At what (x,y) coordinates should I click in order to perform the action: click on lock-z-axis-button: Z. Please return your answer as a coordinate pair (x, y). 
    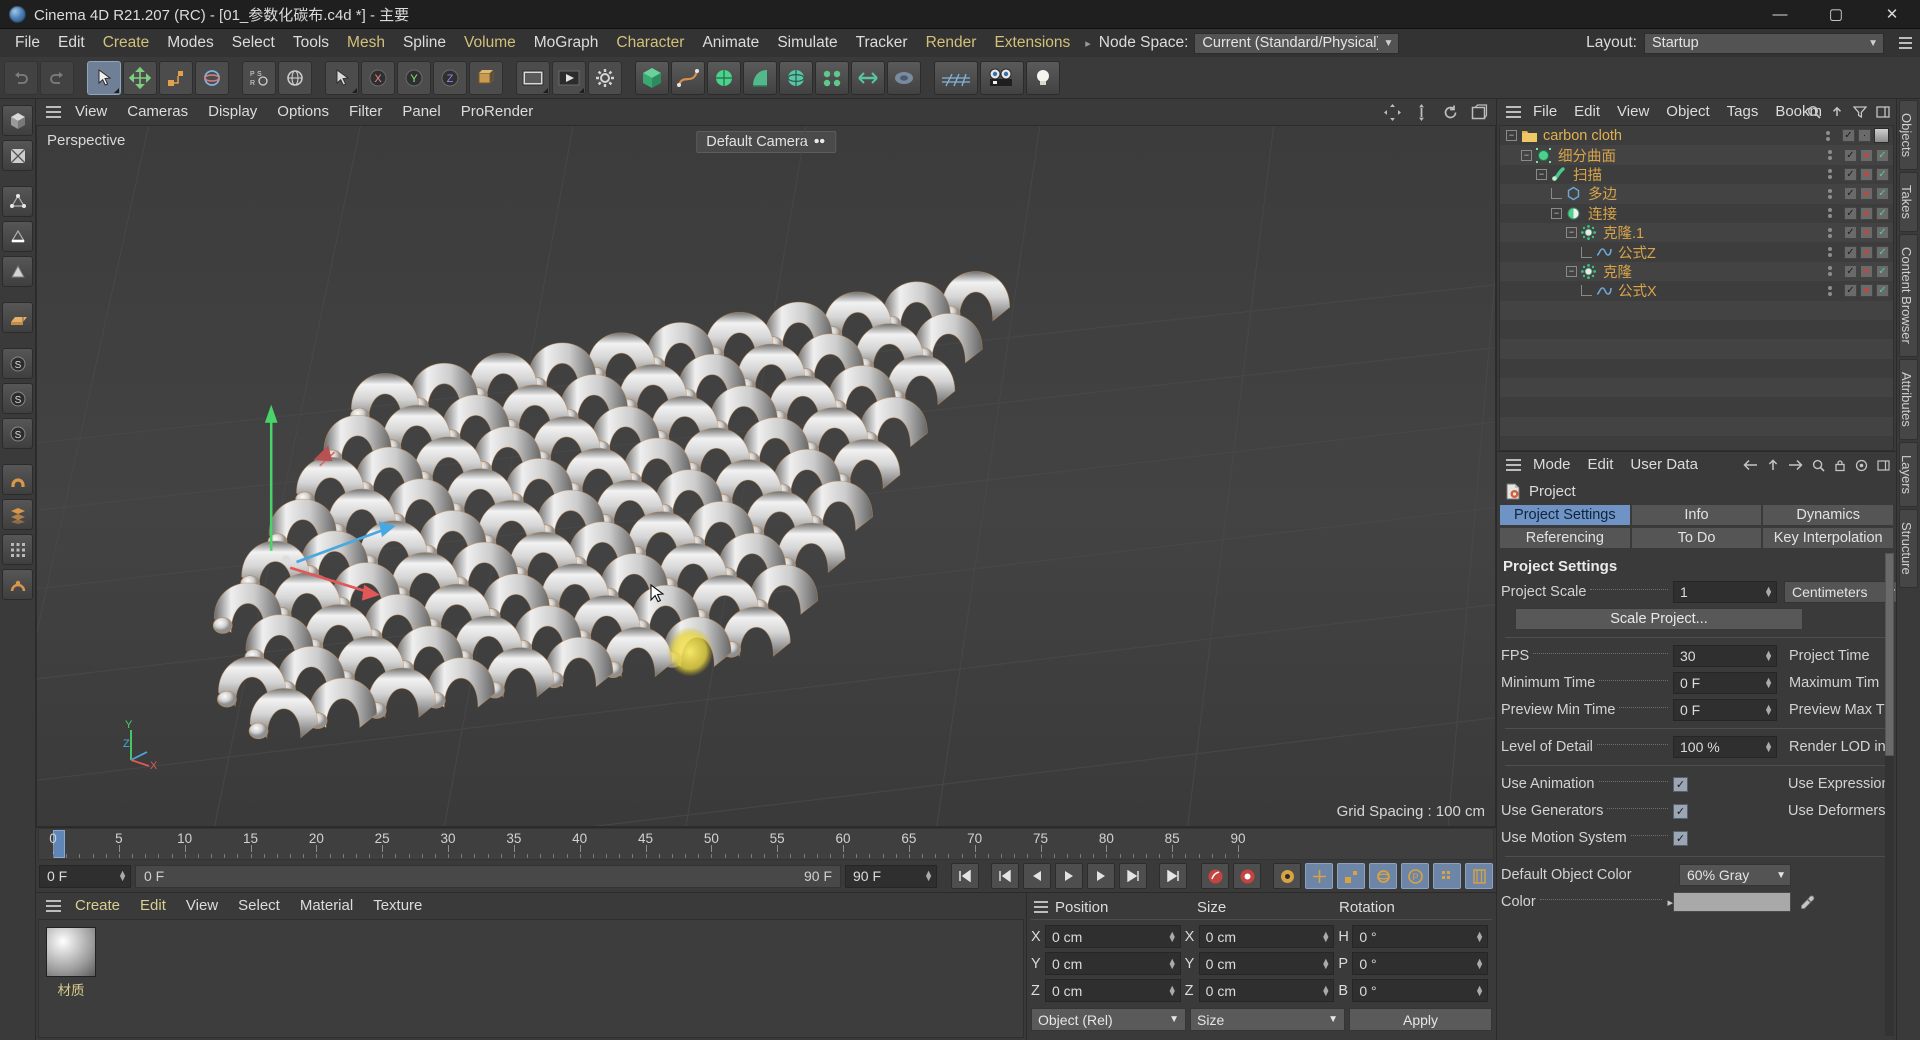
    Looking at the image, I should click on (450, 77).